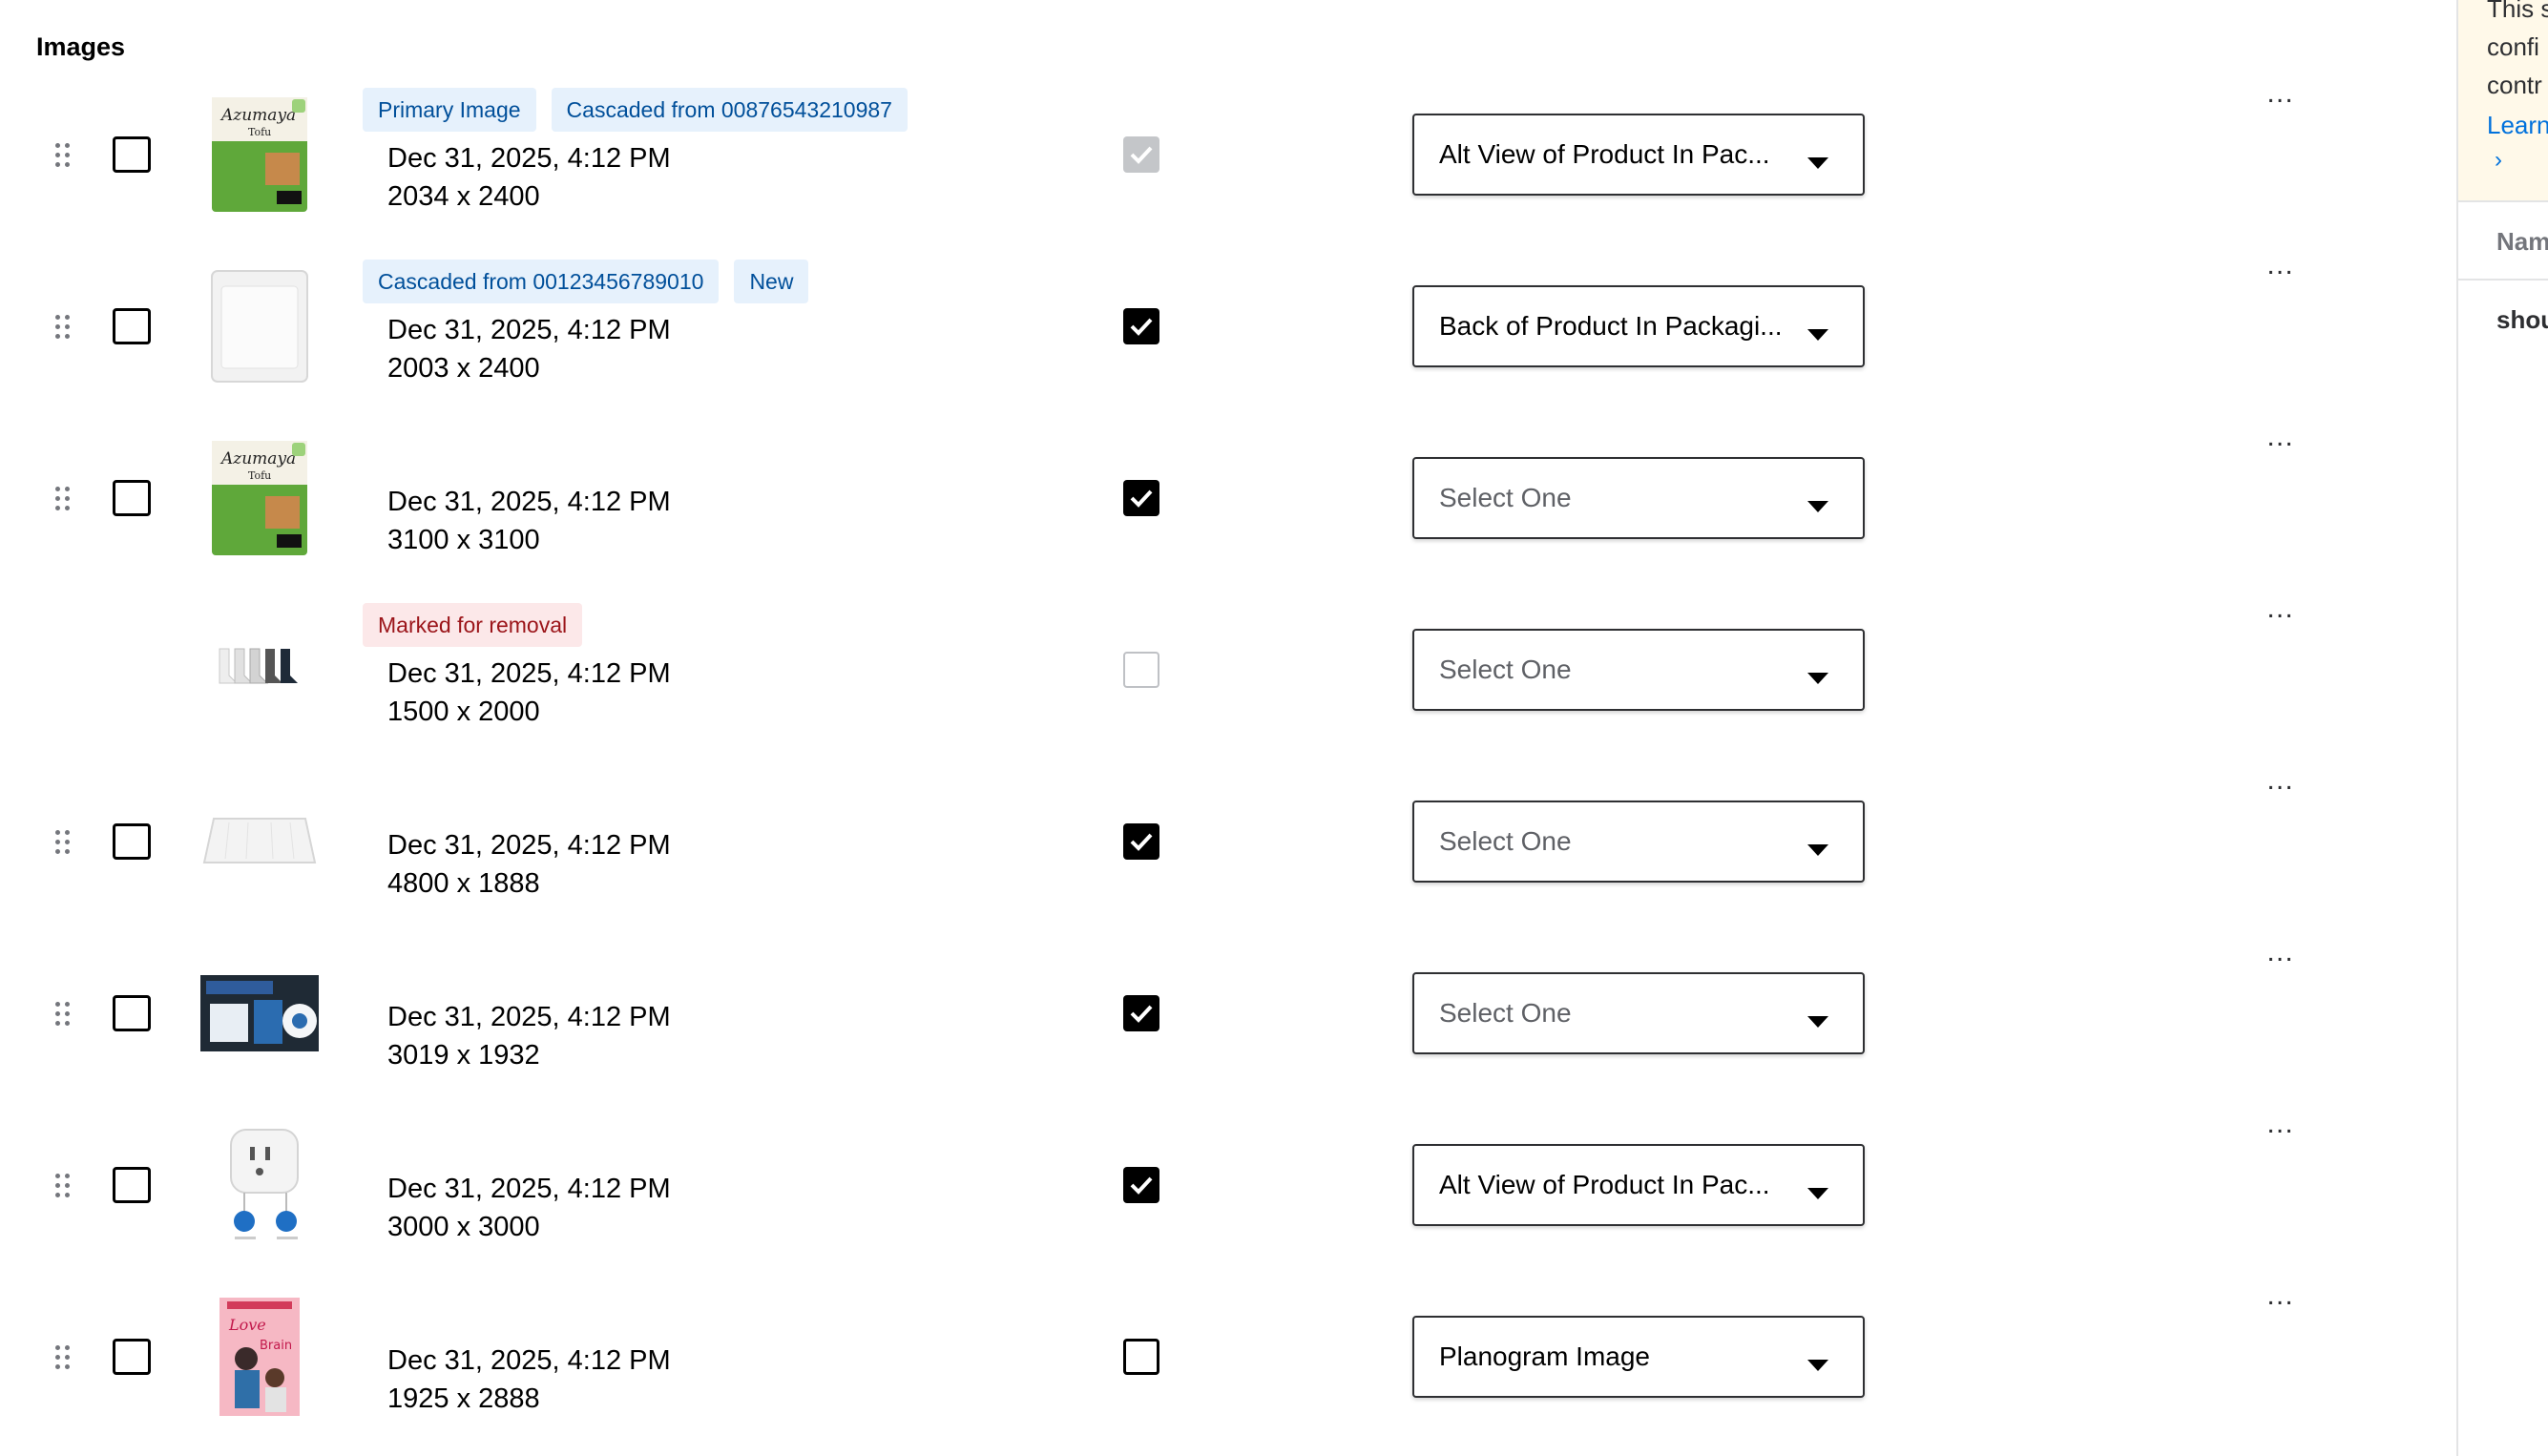 This screenshot has height=1456, width=2548. Describe the element at coordinates (259, 476) in the screenshot. I see `svg-text: Tofu` at that location.